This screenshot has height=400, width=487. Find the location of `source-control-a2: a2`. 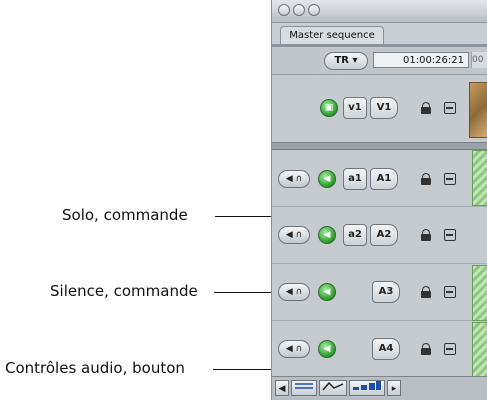

source-control-a2: a2 is located at coordinates (355, 235).